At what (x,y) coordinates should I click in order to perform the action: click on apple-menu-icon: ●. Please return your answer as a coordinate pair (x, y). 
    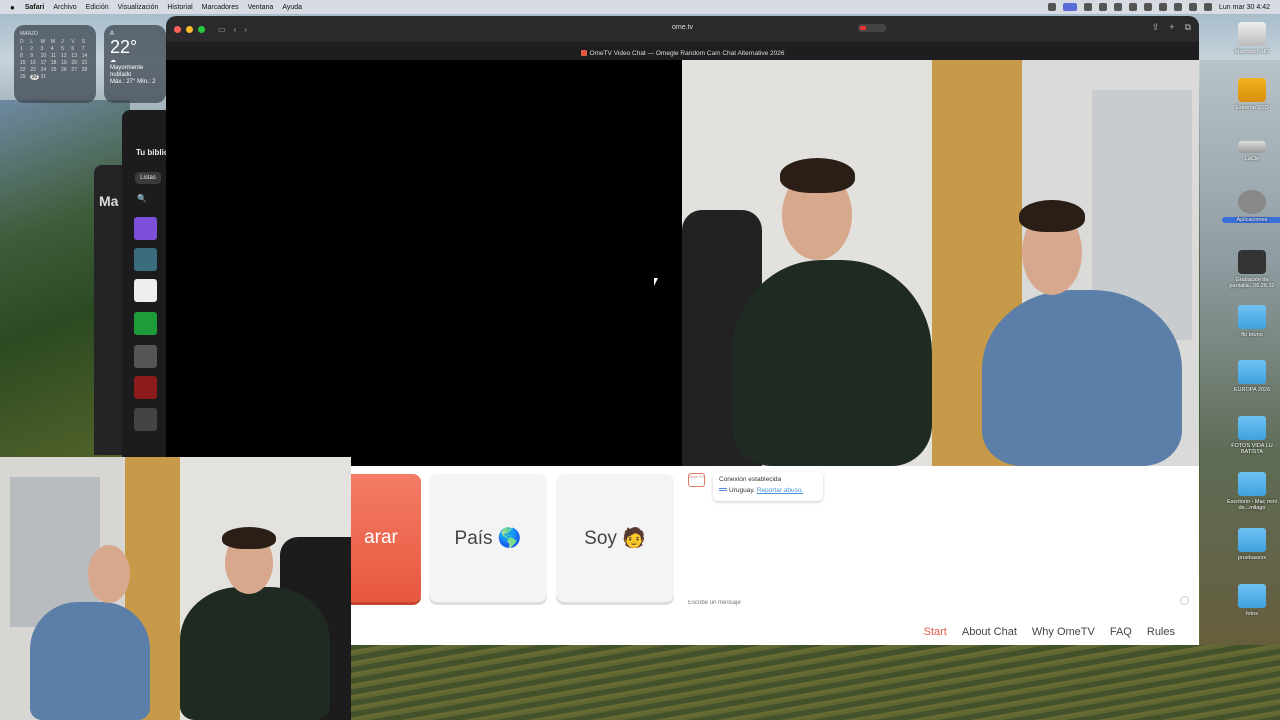
    Looking at the image, I should click on (12, 7).